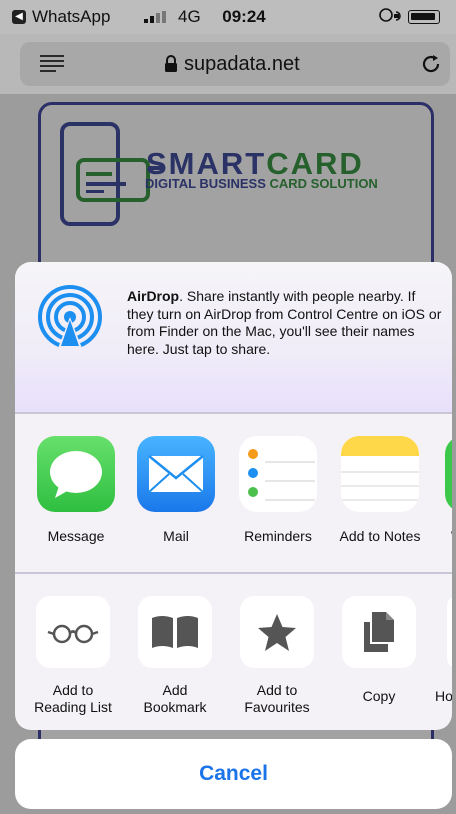  I want to click on address-bar: supadata.net, so click(235, 64).